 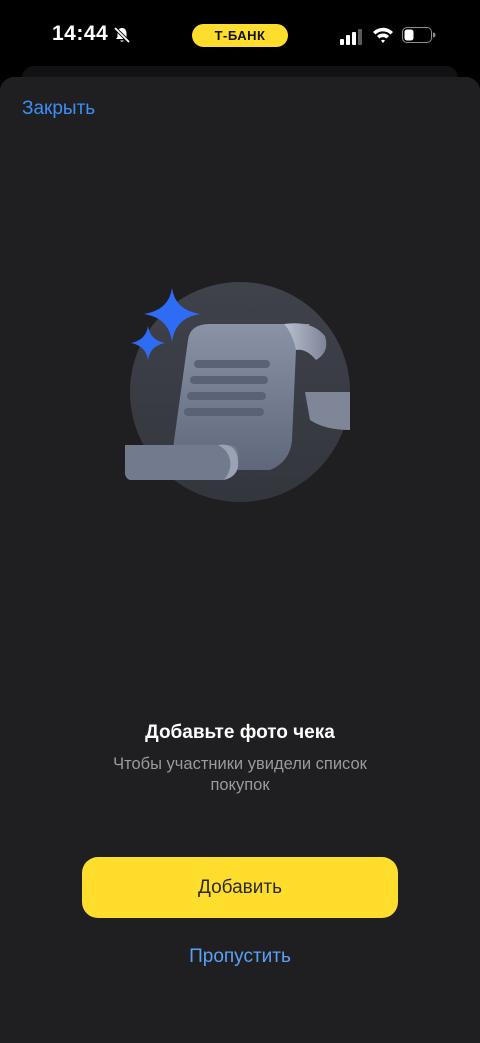 I want to click on signal-icon, so click(x=352, y=37).